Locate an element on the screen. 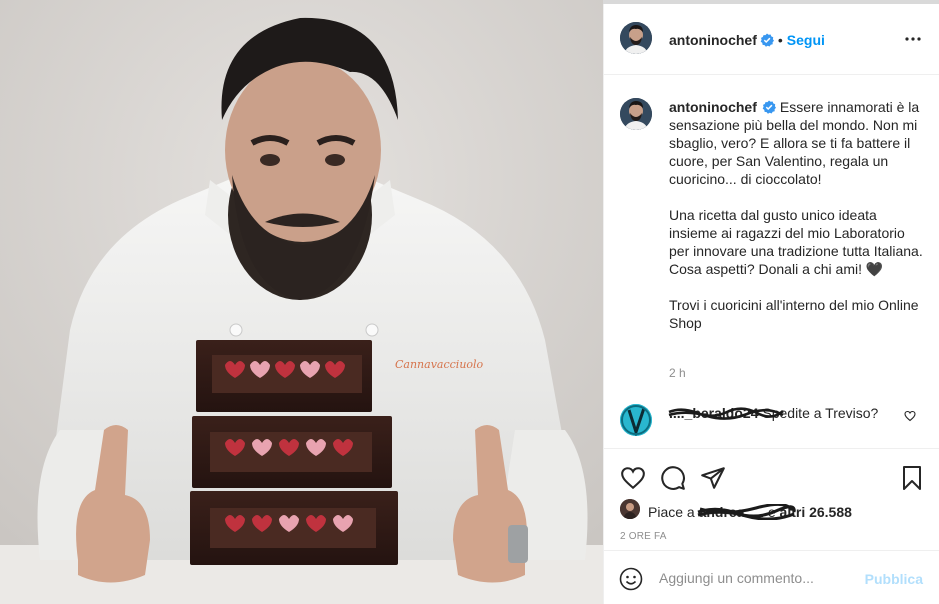 The image size is (939, 604). save-bookmark-icon is located at coordinates (912, 478).